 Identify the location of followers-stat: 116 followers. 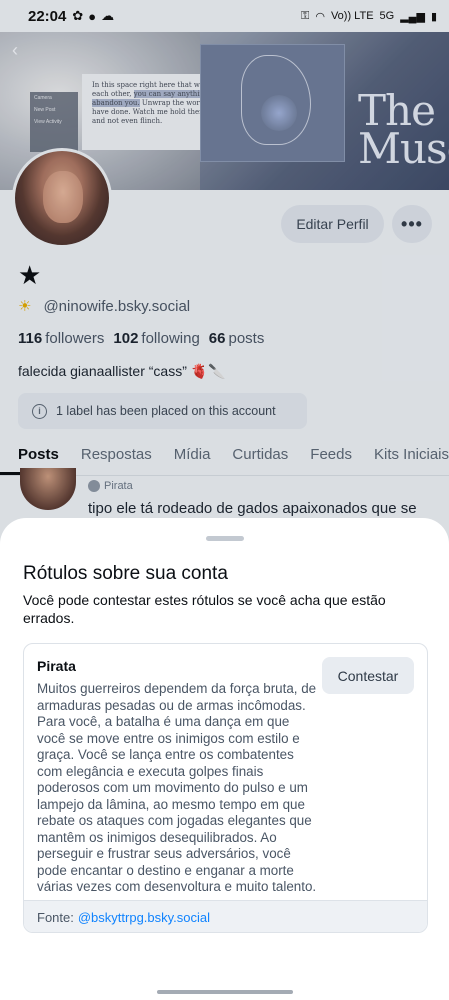
(61, 338).